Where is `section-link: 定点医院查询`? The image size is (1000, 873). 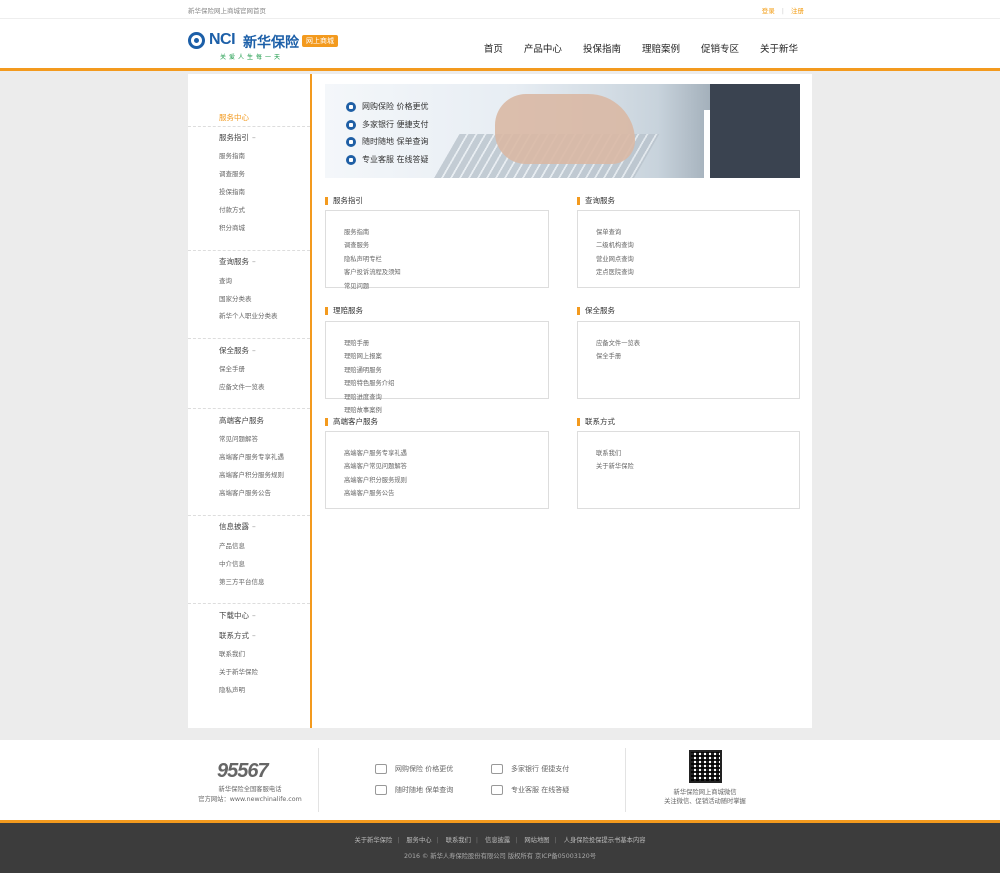
section-link: 定点医院查询 is located at coordinates (615, 271).